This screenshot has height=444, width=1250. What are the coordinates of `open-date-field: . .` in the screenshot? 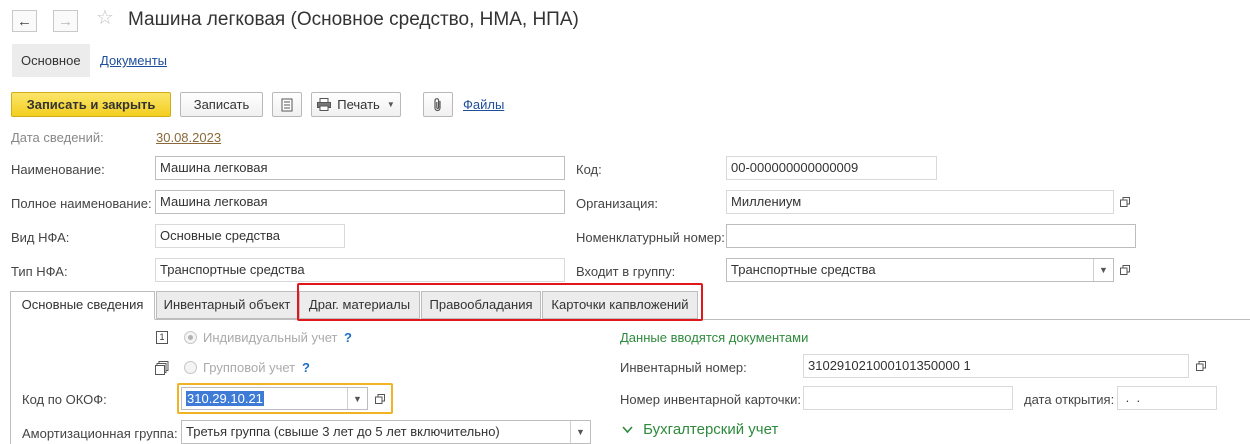 It's located at (1167, 398).